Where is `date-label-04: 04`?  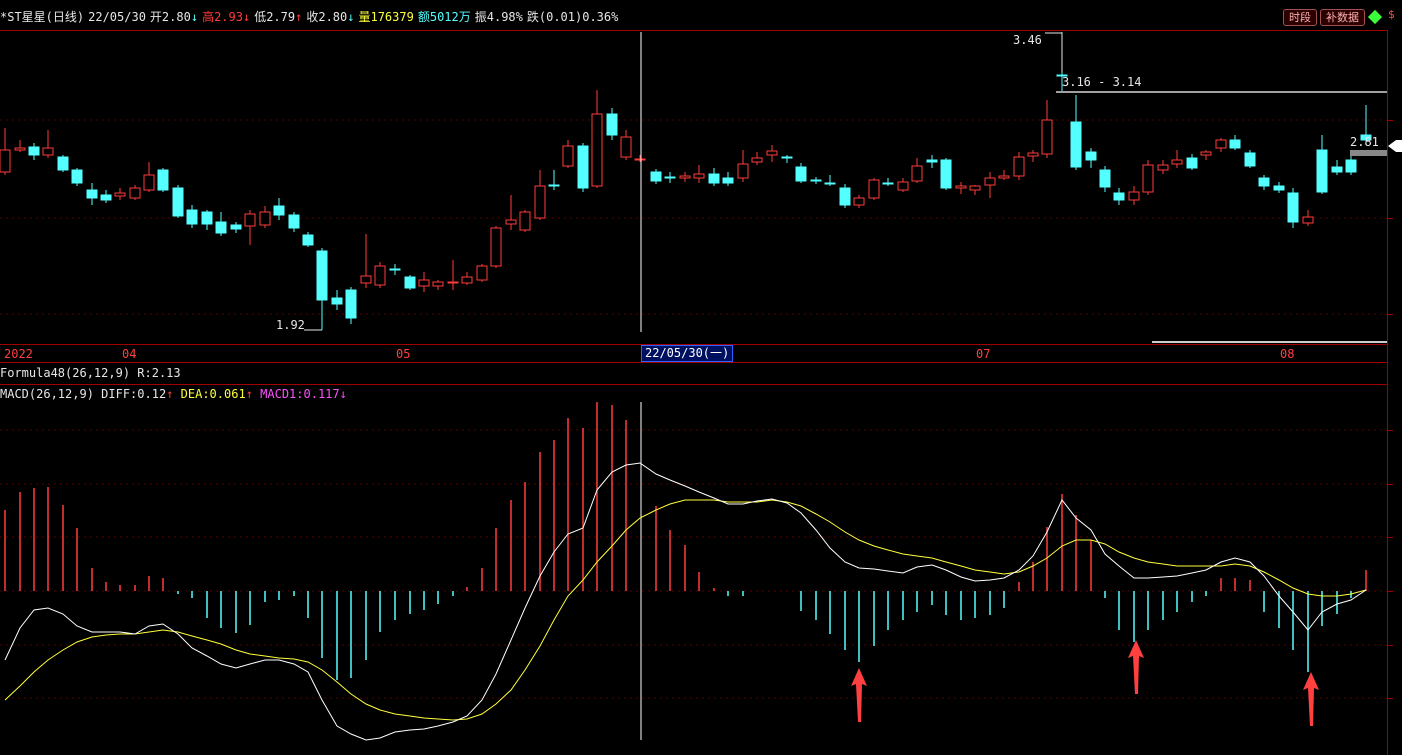
date-label-04: 04 is located at coordinates (129, 354).